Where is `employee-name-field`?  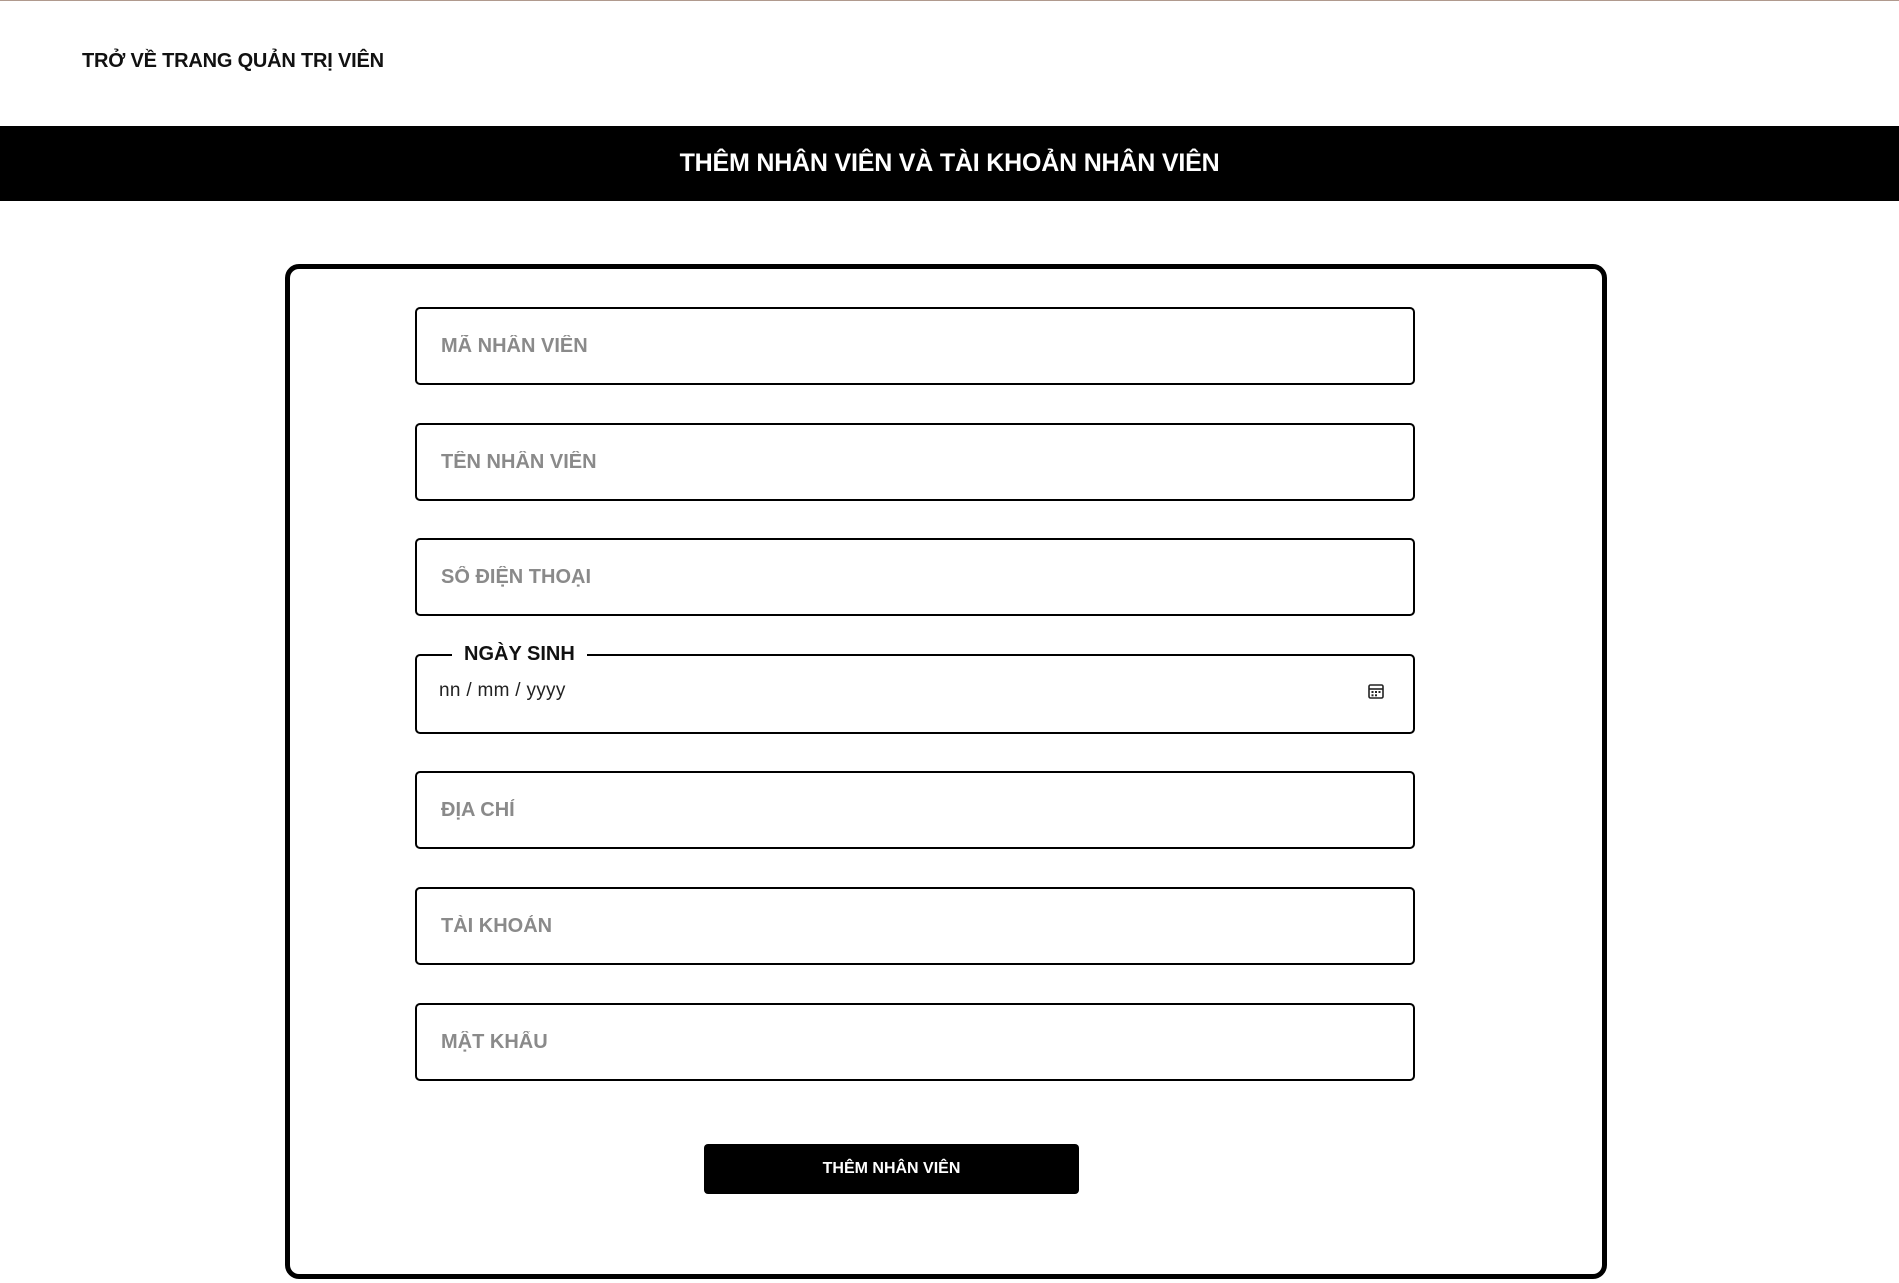
employee-name-field is located at coordinates (915, 462).